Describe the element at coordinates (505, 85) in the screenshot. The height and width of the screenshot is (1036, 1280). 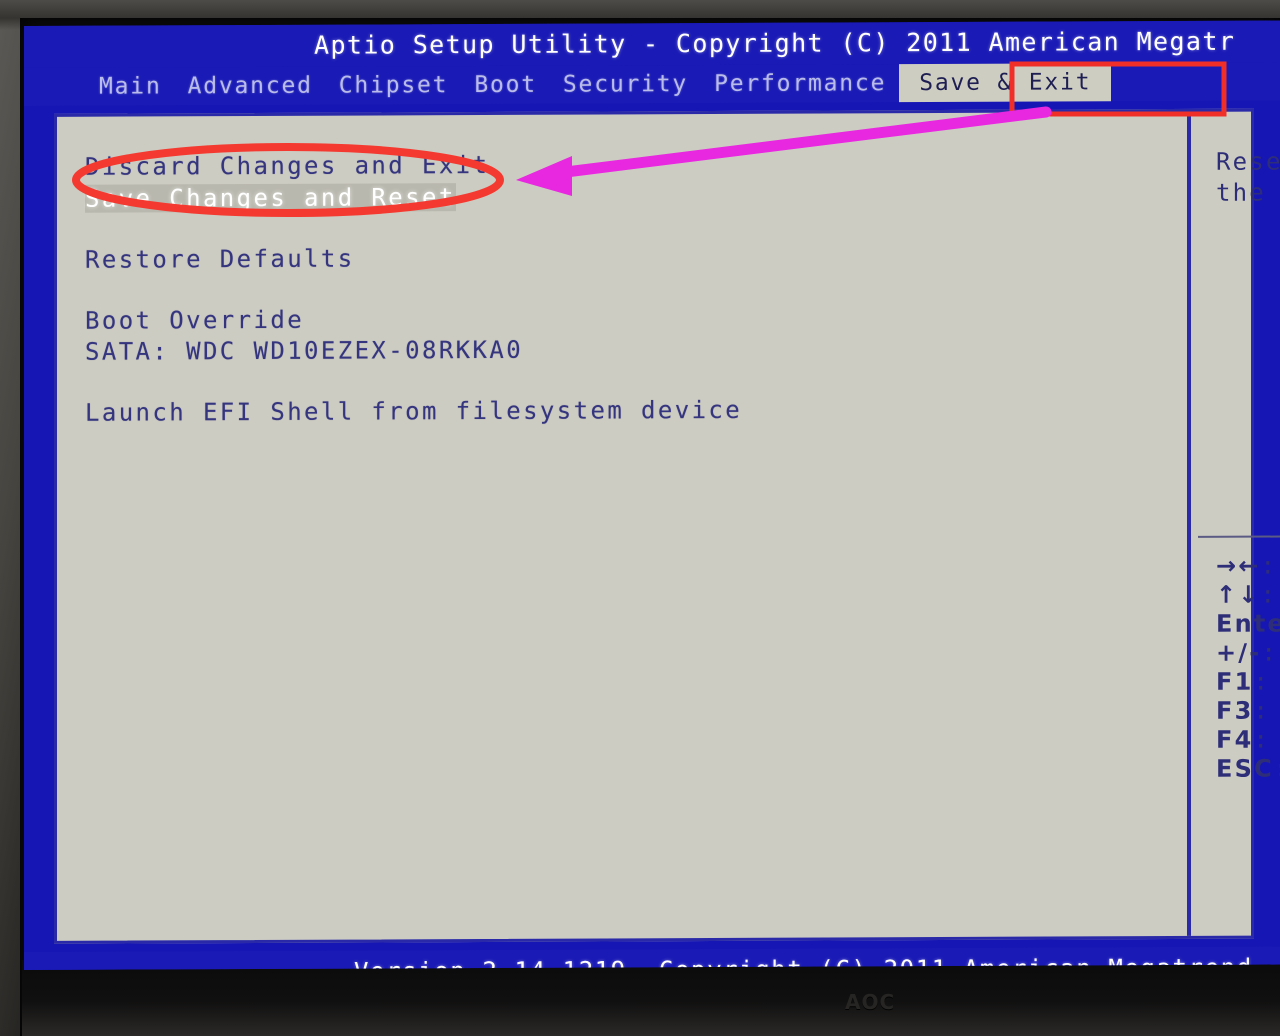
I see `tab-boot: Boot` at that location.